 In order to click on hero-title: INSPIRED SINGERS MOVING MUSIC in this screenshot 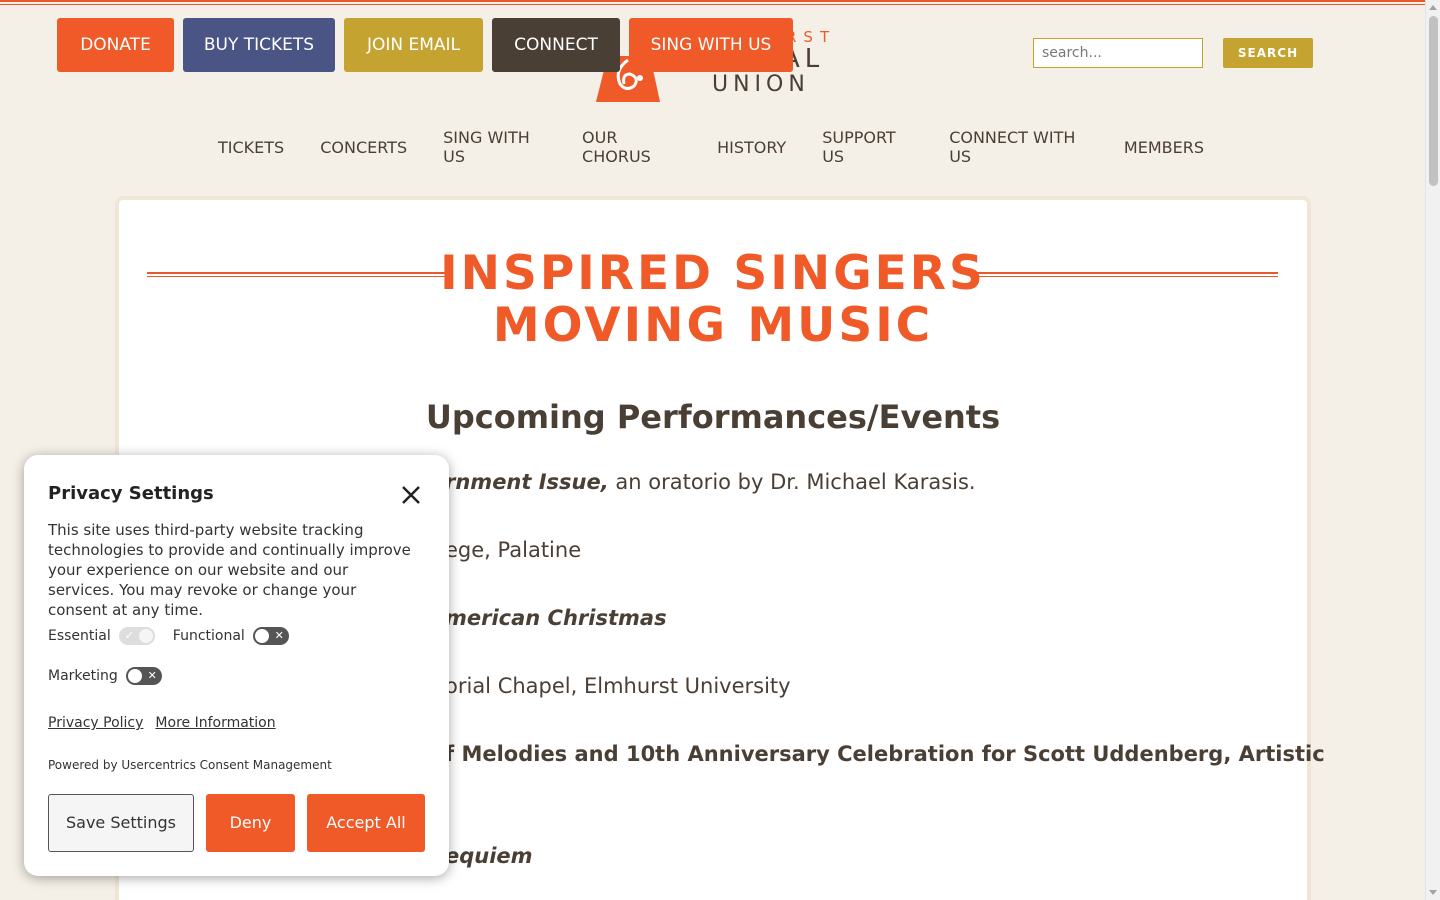, I will do `click(713, 300)`.